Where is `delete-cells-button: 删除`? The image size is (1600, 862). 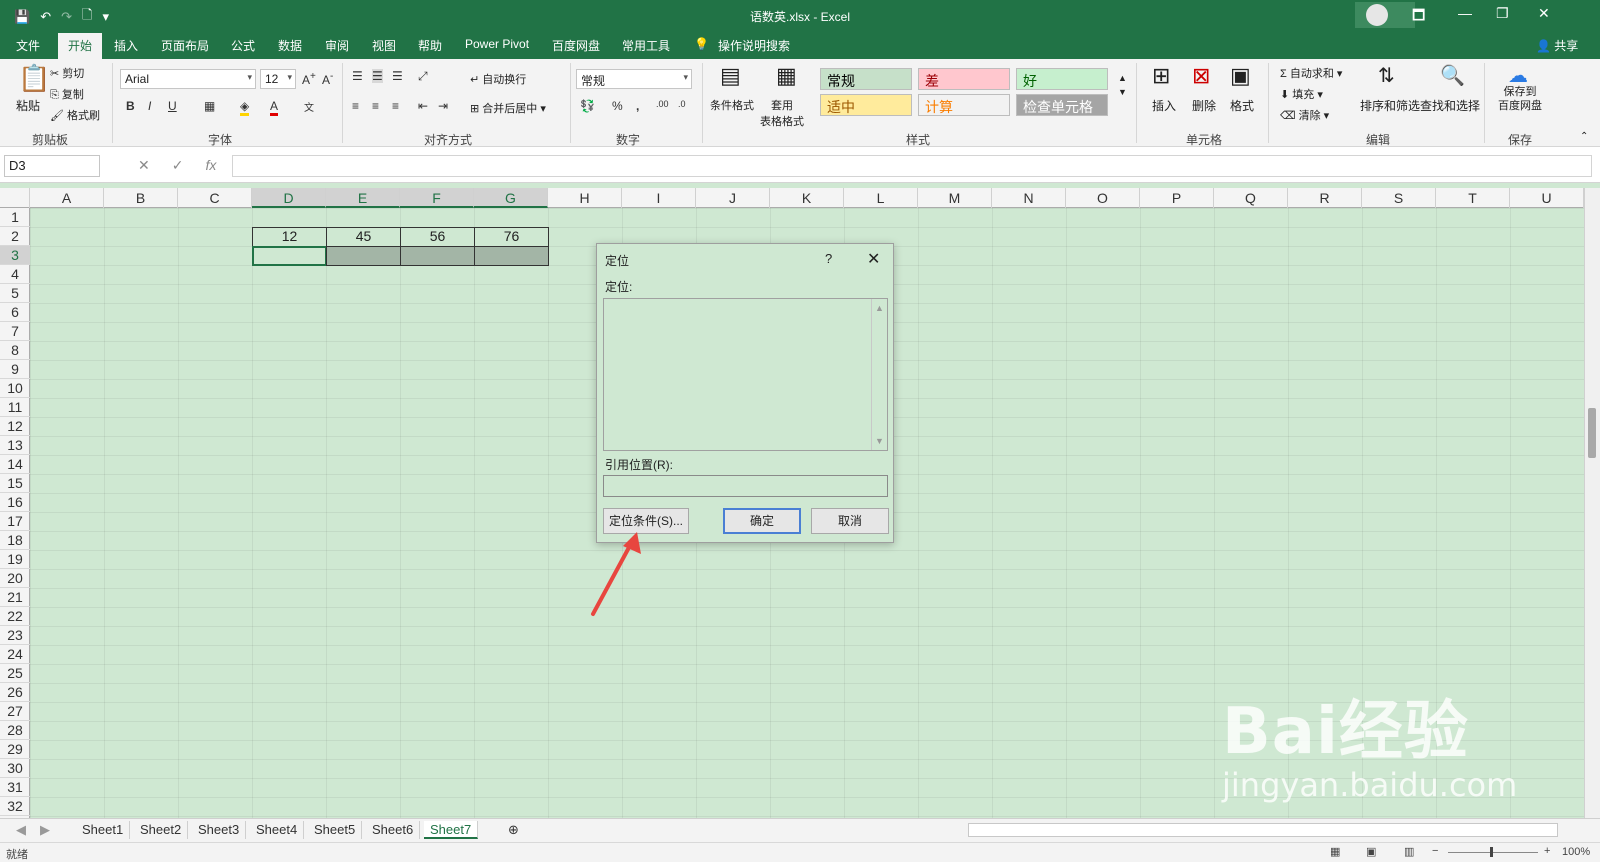 delete-cells-button: 删除 is located at coordinates (1204, 105).